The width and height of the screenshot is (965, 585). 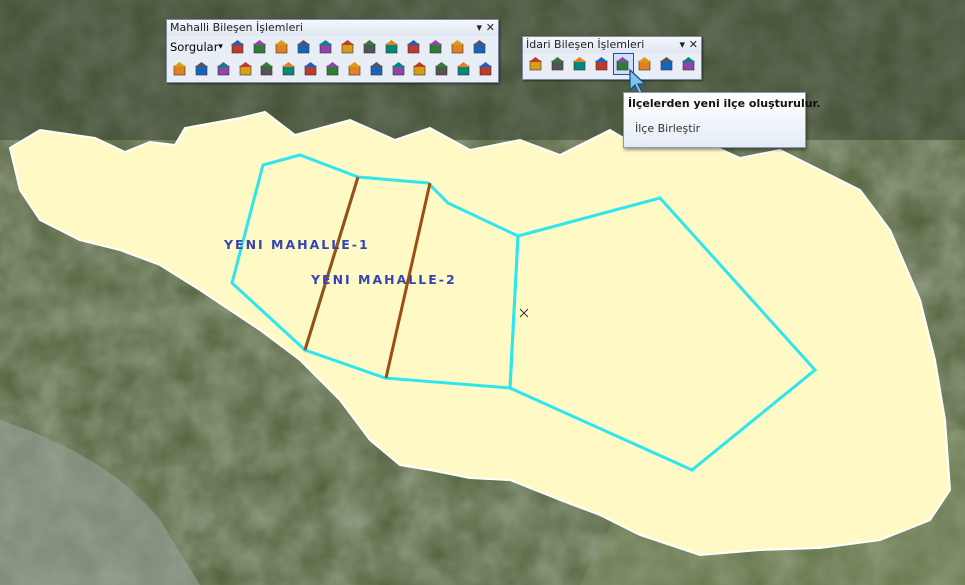 What do you see at coordinates (464, 69) in the screenshot?
I see `bucket-icon` at bounding box center [464, 69].